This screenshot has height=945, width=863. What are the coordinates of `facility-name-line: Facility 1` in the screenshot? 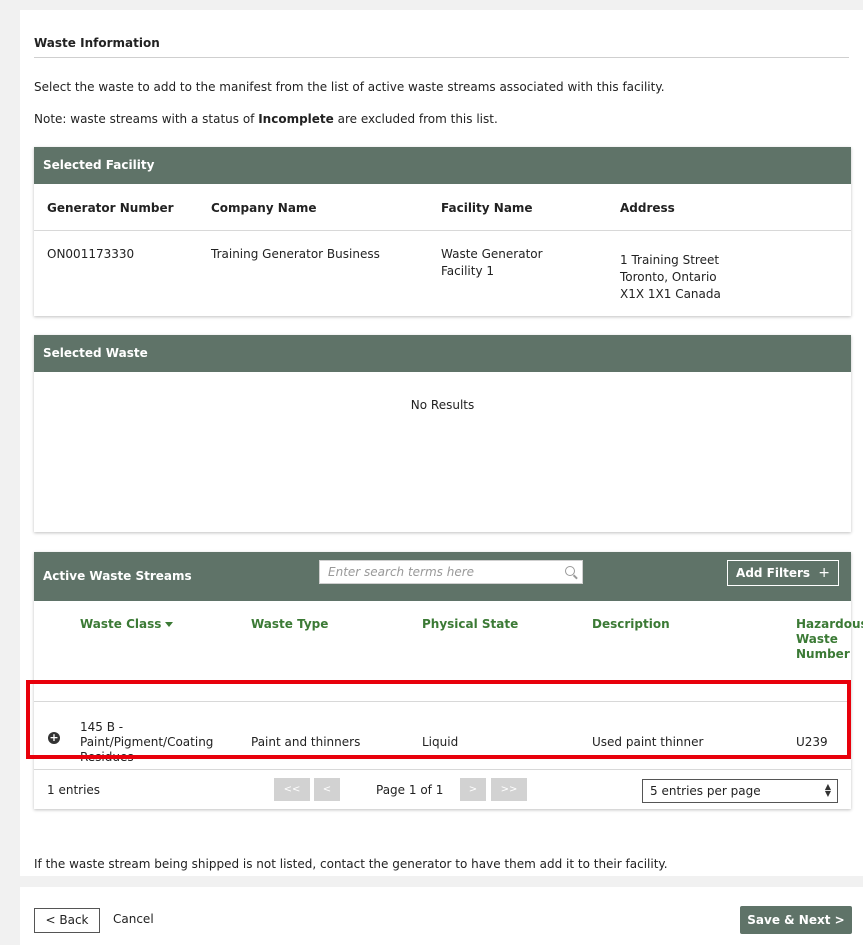 It's located at (468, 271).